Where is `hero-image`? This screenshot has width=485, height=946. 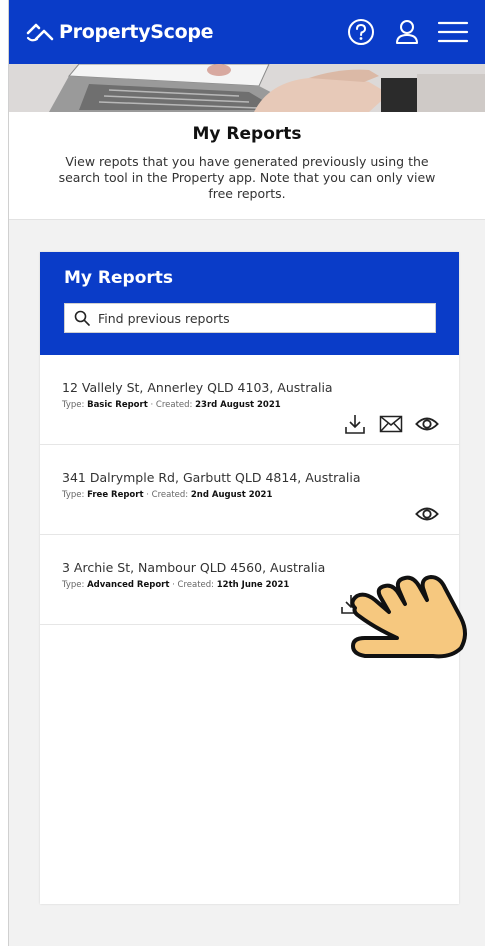
hero-image is located at coordinates (247, 88).